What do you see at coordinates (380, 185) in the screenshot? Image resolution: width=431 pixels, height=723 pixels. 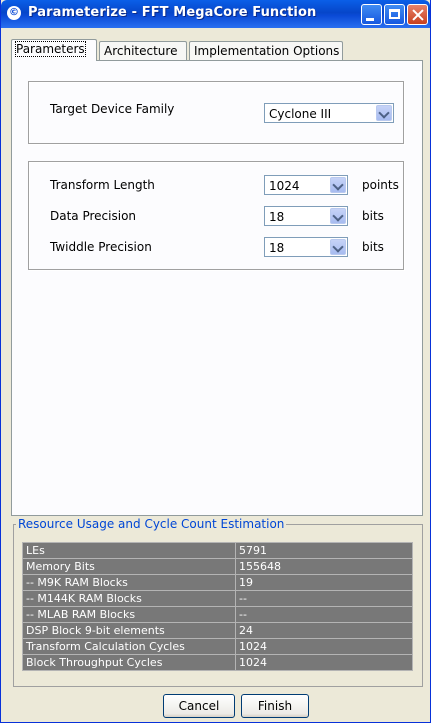 I see `transform-length-unit: points` at bounding box center [380, 185].